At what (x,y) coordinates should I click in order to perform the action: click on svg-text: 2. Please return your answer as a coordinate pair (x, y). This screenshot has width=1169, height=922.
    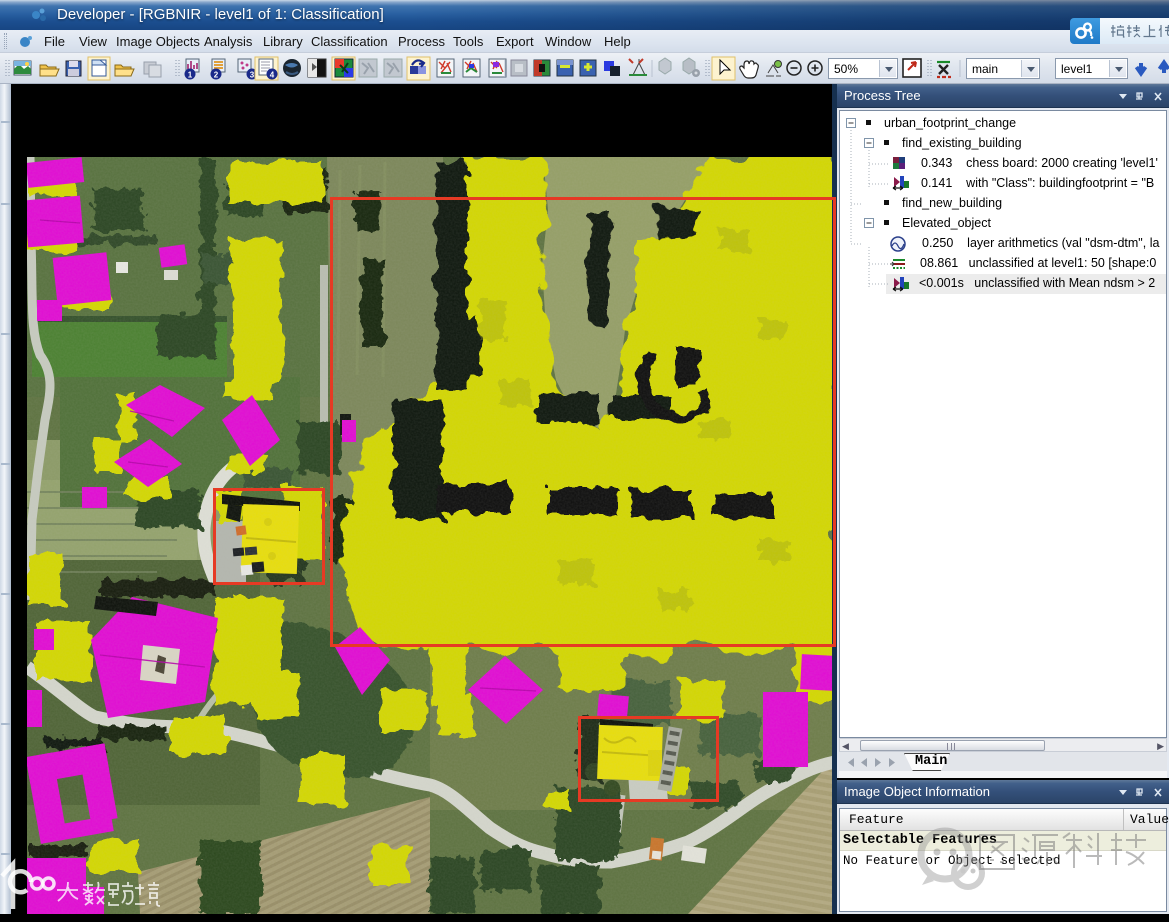
    Looking at the image, I should click on (216, 75).